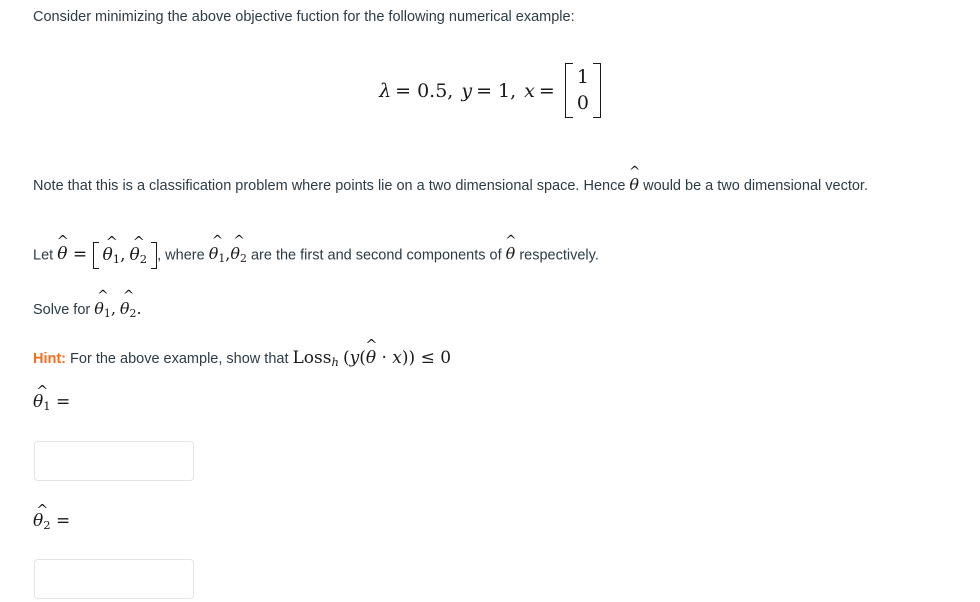 This screenshot has width=980, height=602. I want to click on theta-components-vector: ^ θ1, ^ θ2, so click(125, 252).